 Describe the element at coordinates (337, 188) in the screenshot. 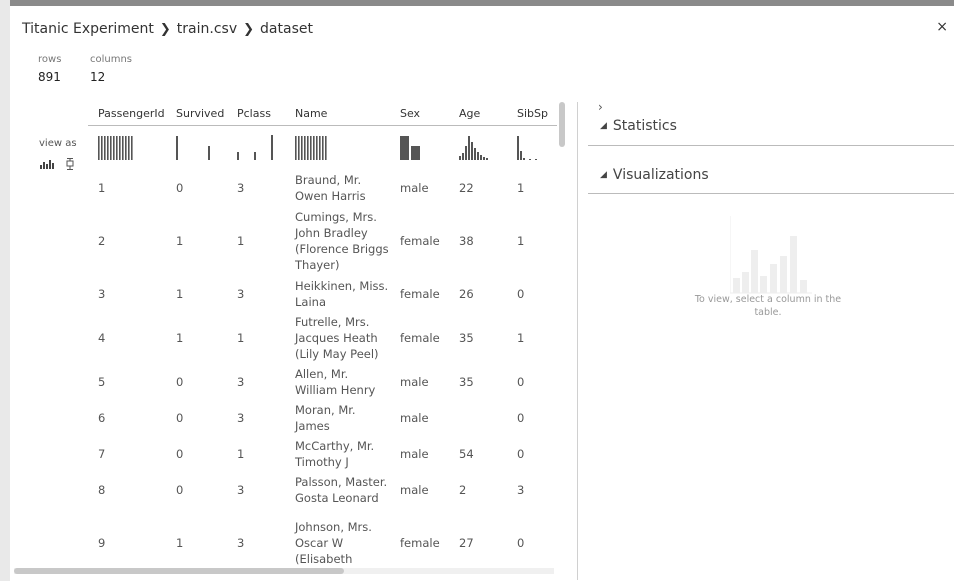

I see `cell-name: Braund, Mr. Owen Harris` at that location.